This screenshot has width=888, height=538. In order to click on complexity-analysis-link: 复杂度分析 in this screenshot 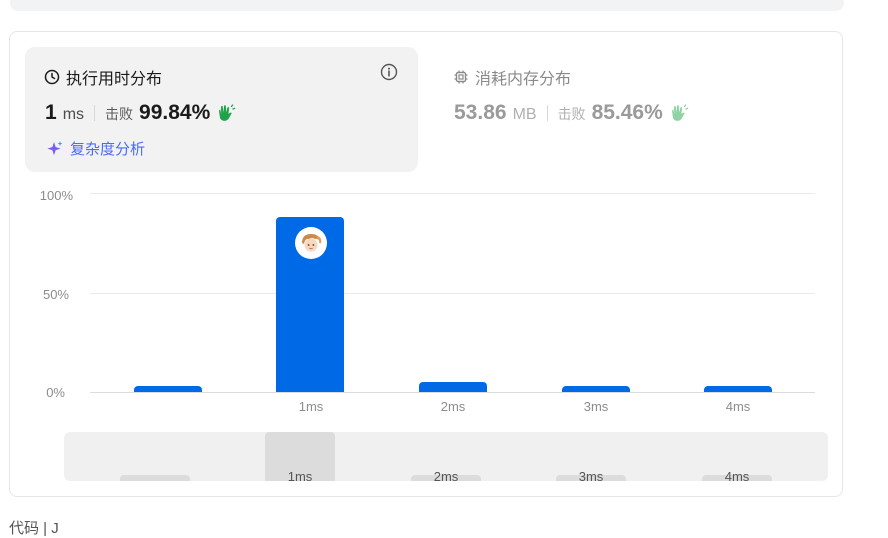, I will do `click(95, 148)`.